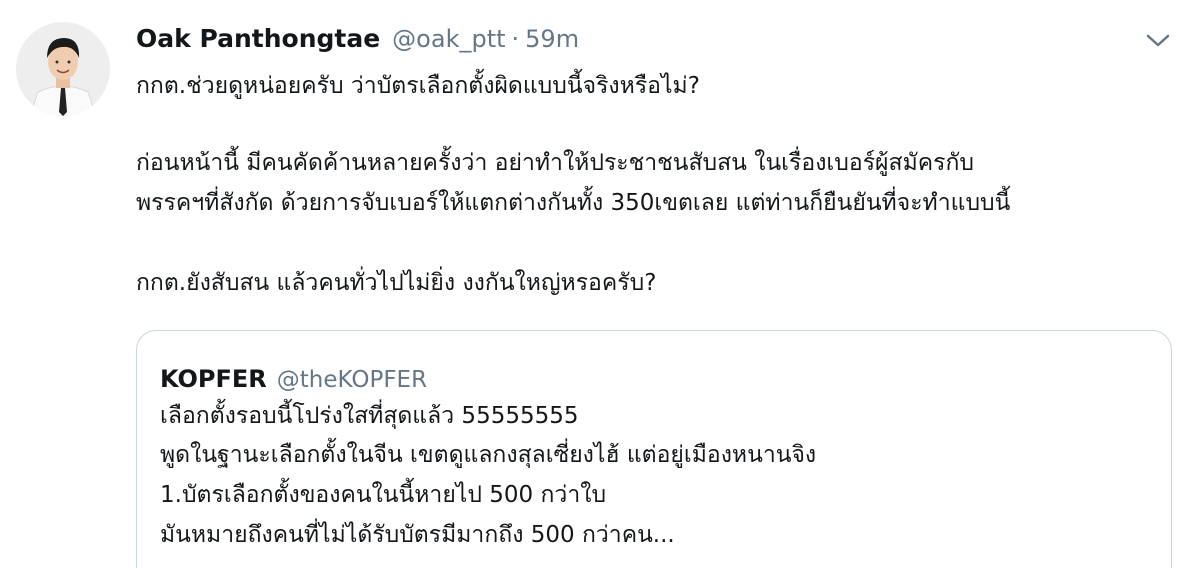 The height and width of the screenshot is (568, 1200). Describe the element at coordinates (448, 39) in the screenshot. I see `author-handle: @oak_ptt` at that location.